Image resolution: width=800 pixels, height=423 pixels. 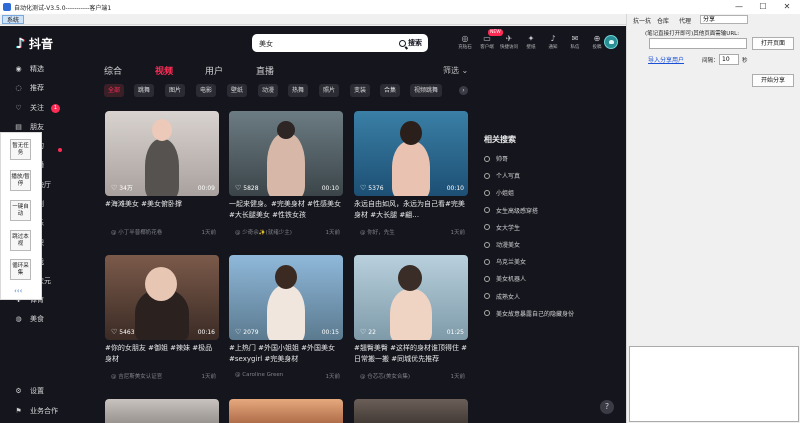 I want to click on related-item: 帅哥, so click(x=549, y=158).